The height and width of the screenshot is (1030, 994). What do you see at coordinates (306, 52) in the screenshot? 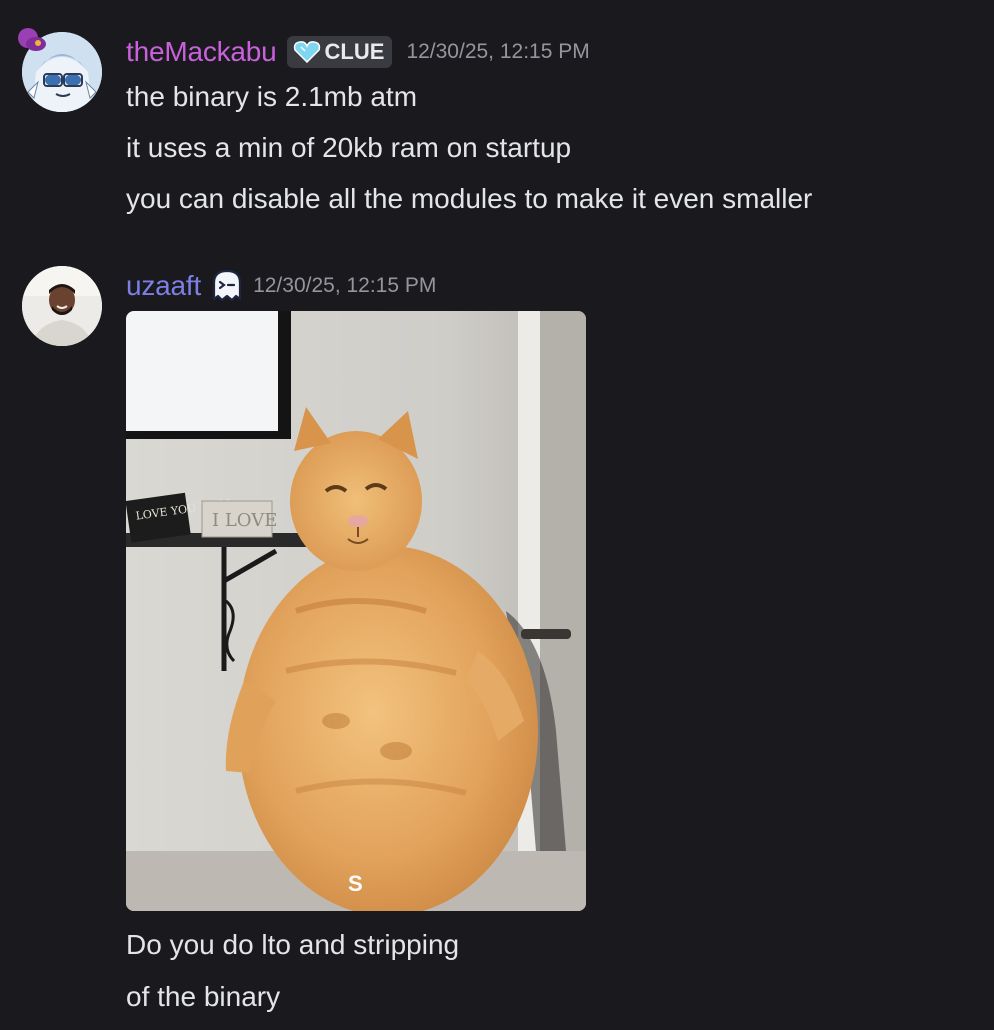
I see `heart-gem-icon` at bounding box center [306, 52].